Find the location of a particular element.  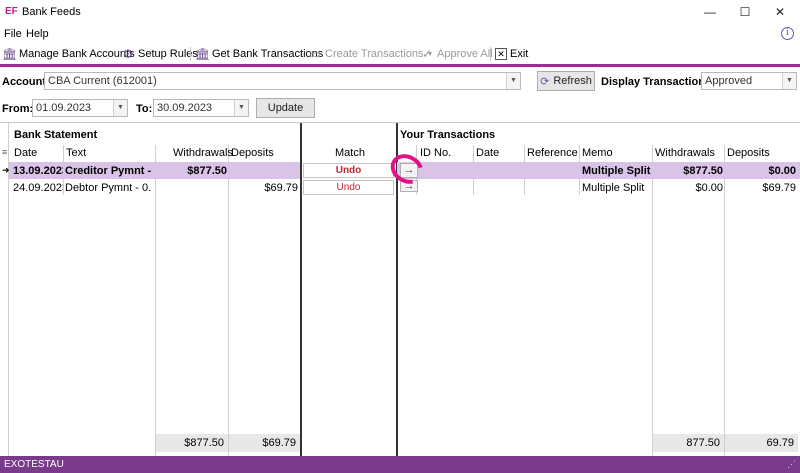

from-label: From: is located at coordinates (18, 109).